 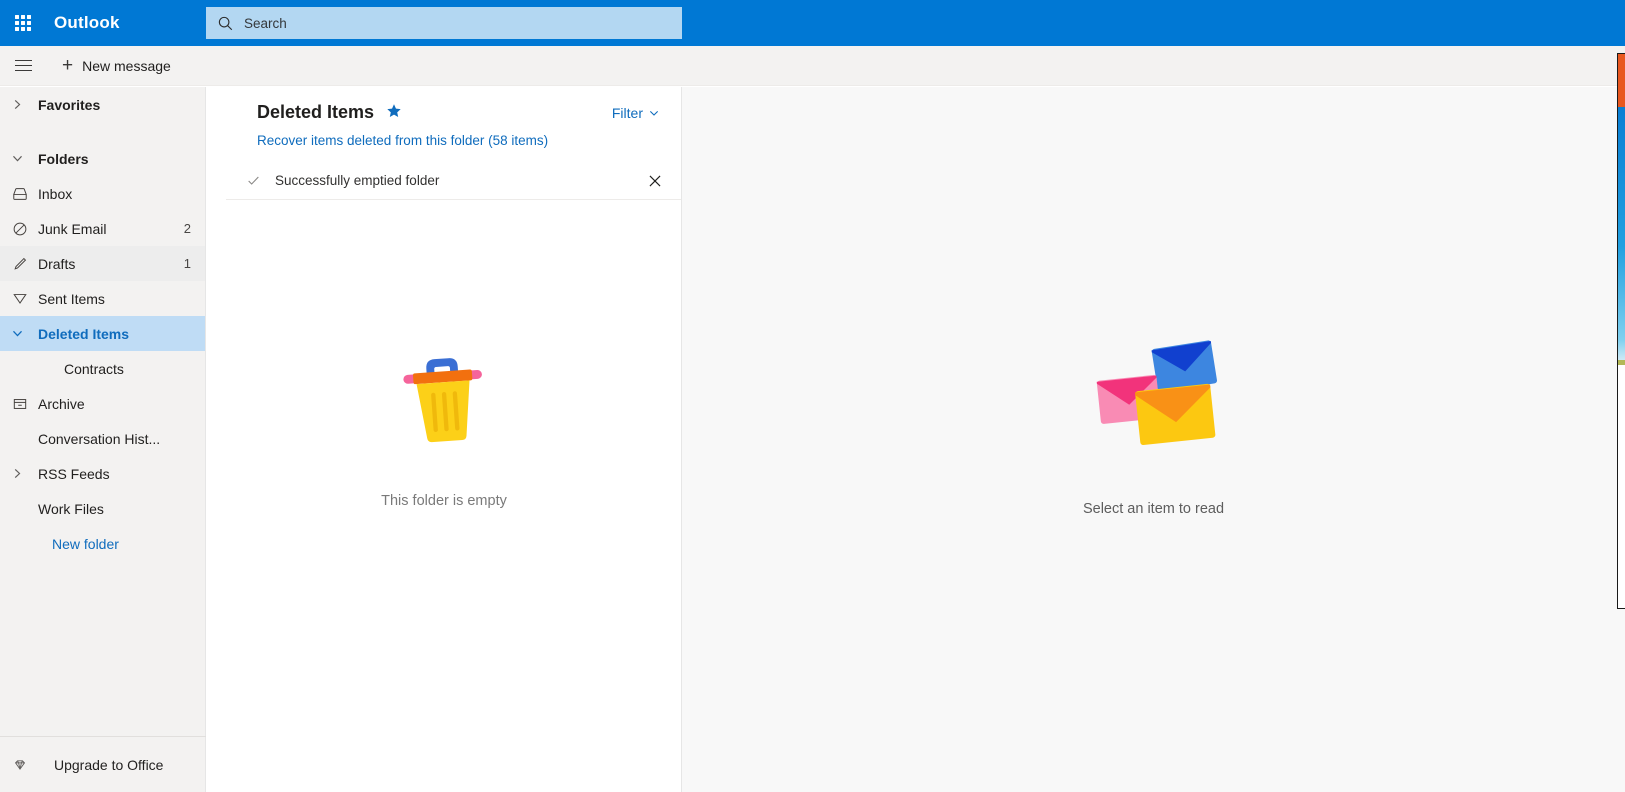 I want to click on new-folder-button: New folder, so click(x=102, y=543).